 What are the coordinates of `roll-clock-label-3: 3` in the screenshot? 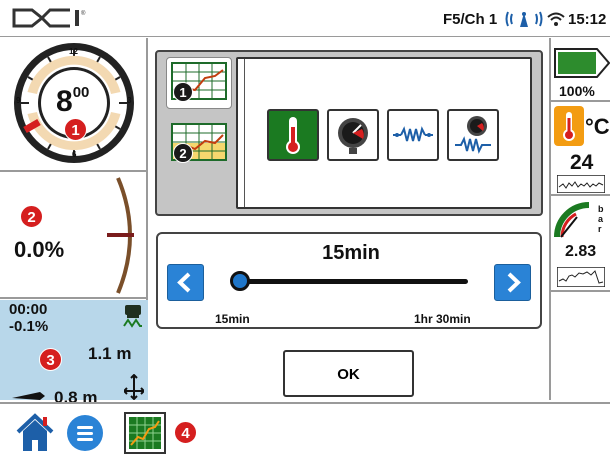 It's located at (129, 100).